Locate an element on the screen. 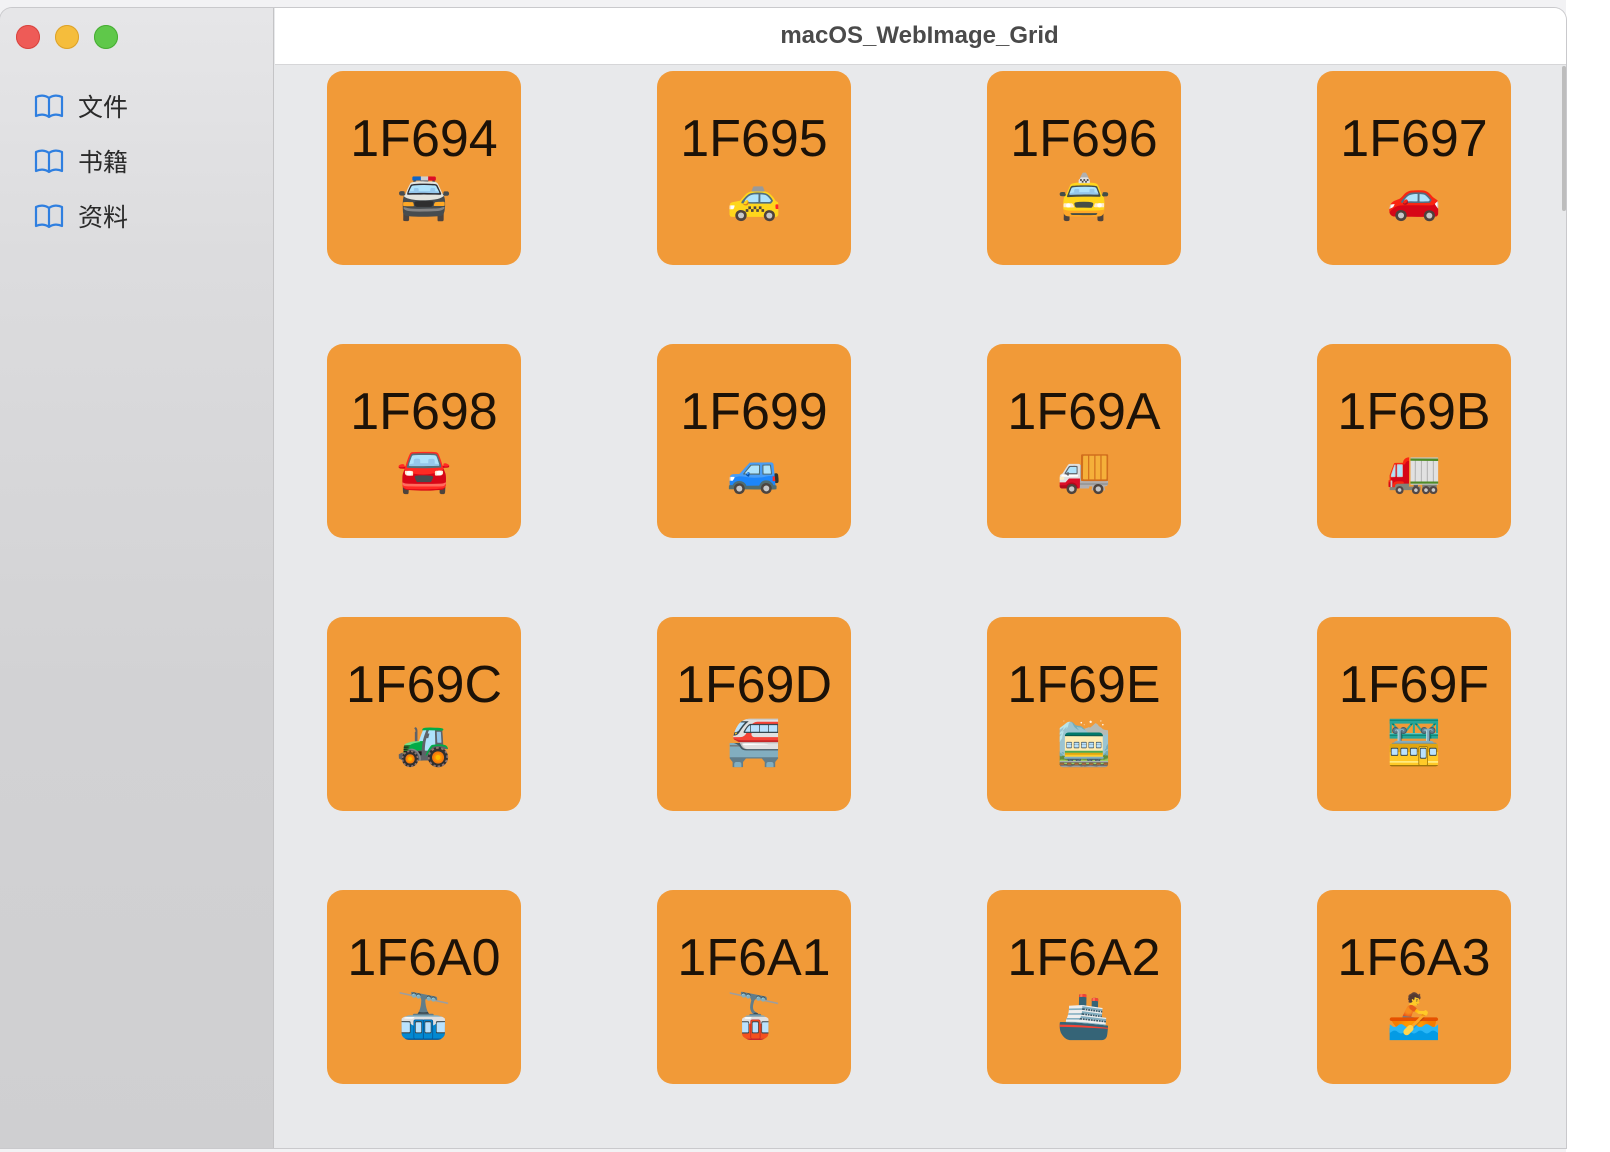 Image resolution: width=1610 pixels, height=1152 pixels. tile-code: 1F6A2 is located at coordinates (1084, 958).